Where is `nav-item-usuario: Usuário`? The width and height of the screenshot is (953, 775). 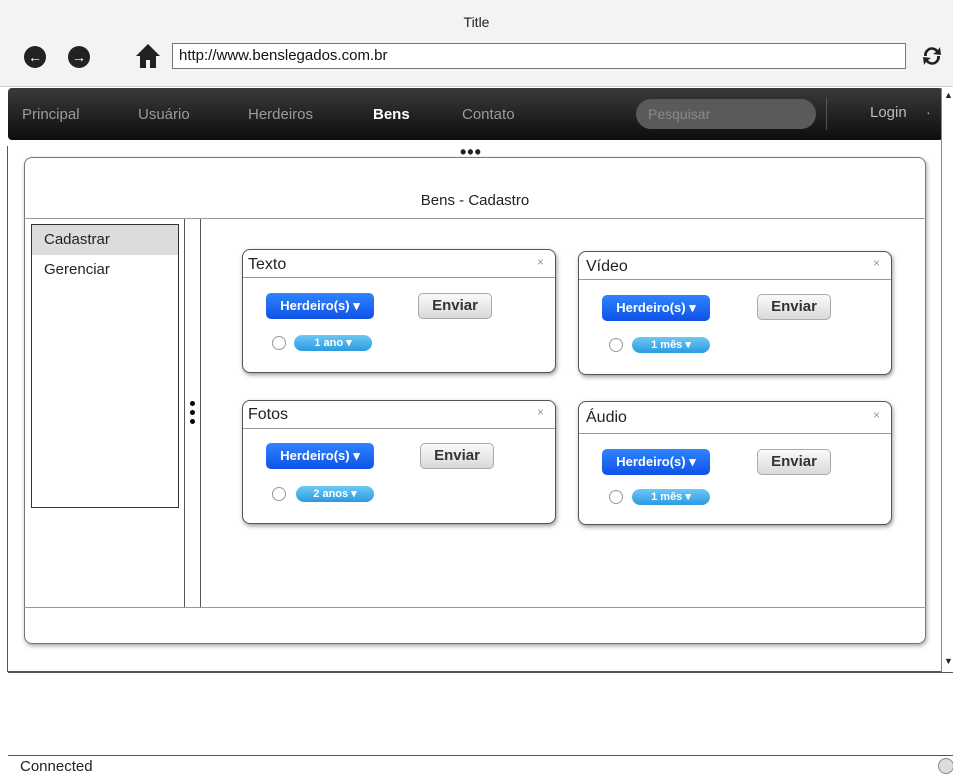 nav-item-usuario: Usuário is located at coordinates (164, 114).